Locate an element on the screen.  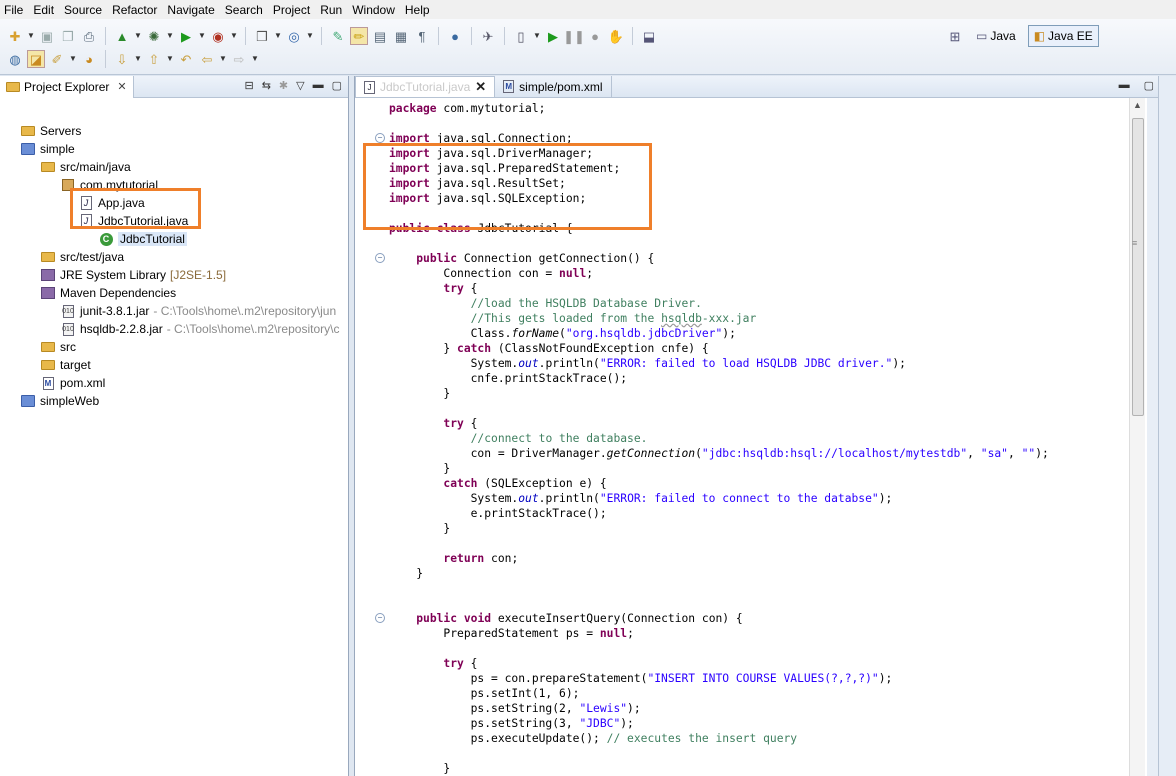
search-java-icon: ◍ is located at coordinates (15, 59).